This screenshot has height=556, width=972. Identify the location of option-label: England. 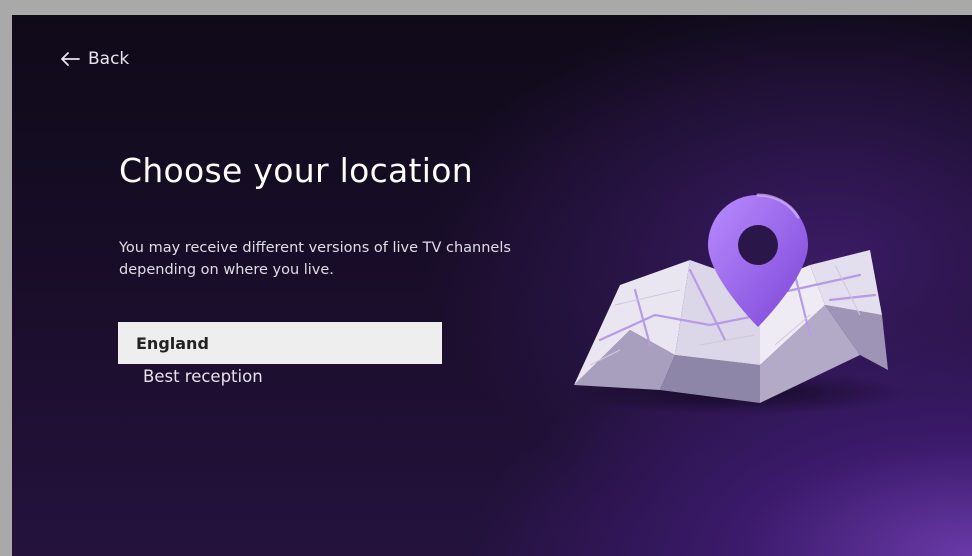
(172, 343).